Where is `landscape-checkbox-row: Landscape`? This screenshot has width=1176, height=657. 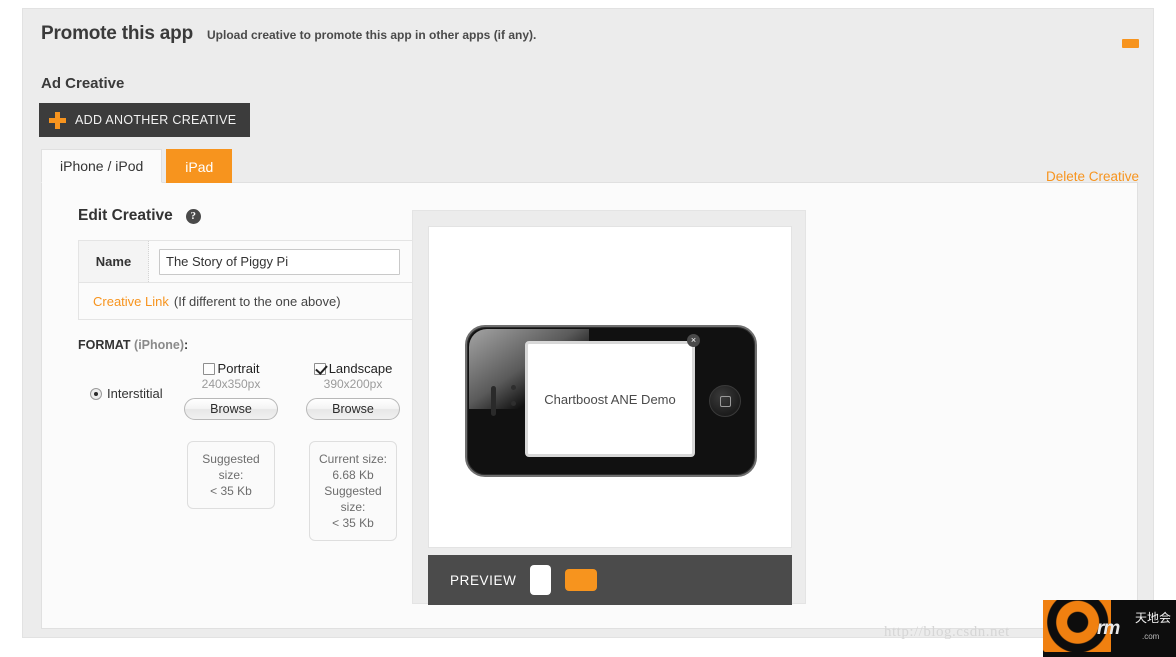 landscape-checkbox-row: Landscape is located at coordinates (353, 368).